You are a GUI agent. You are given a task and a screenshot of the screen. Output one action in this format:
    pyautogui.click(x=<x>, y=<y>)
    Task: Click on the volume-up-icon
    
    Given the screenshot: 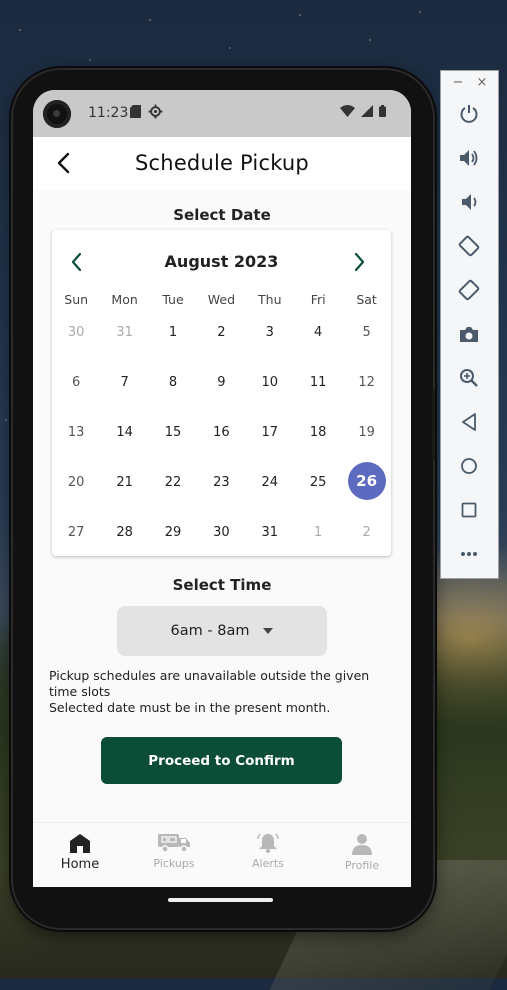 What is the action you would take?
    pyautogui.click(x=469, y=158)
    